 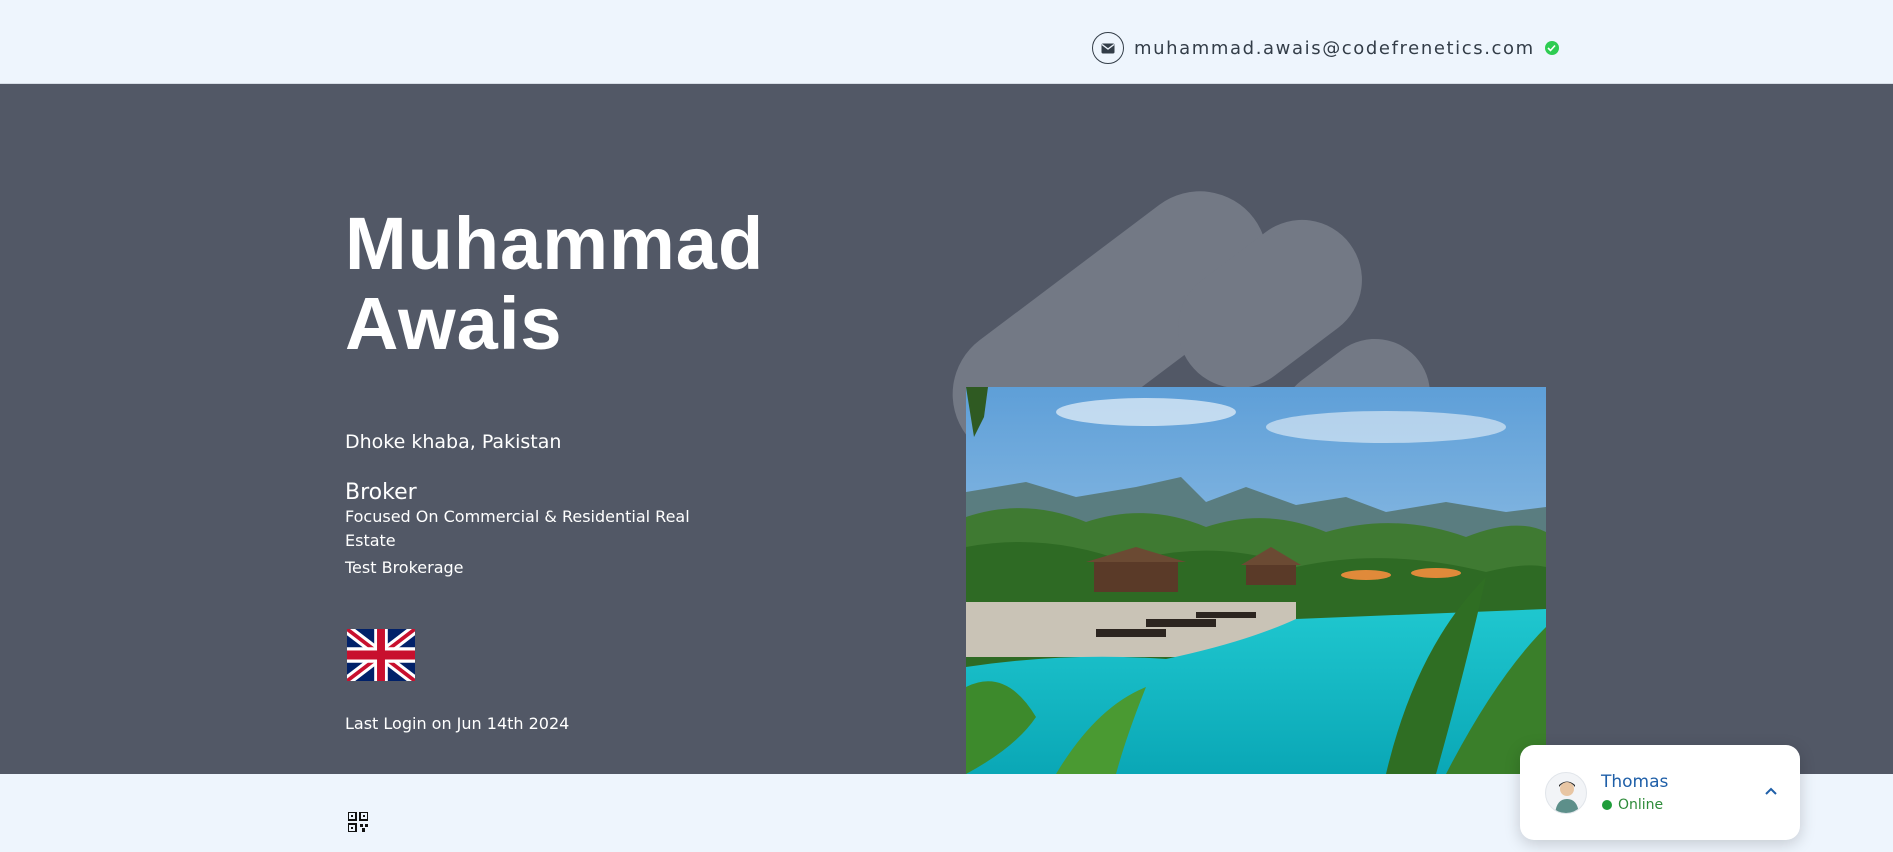 I want to click on chat-widget: Thomas Online, so click(x=1660, y=792).